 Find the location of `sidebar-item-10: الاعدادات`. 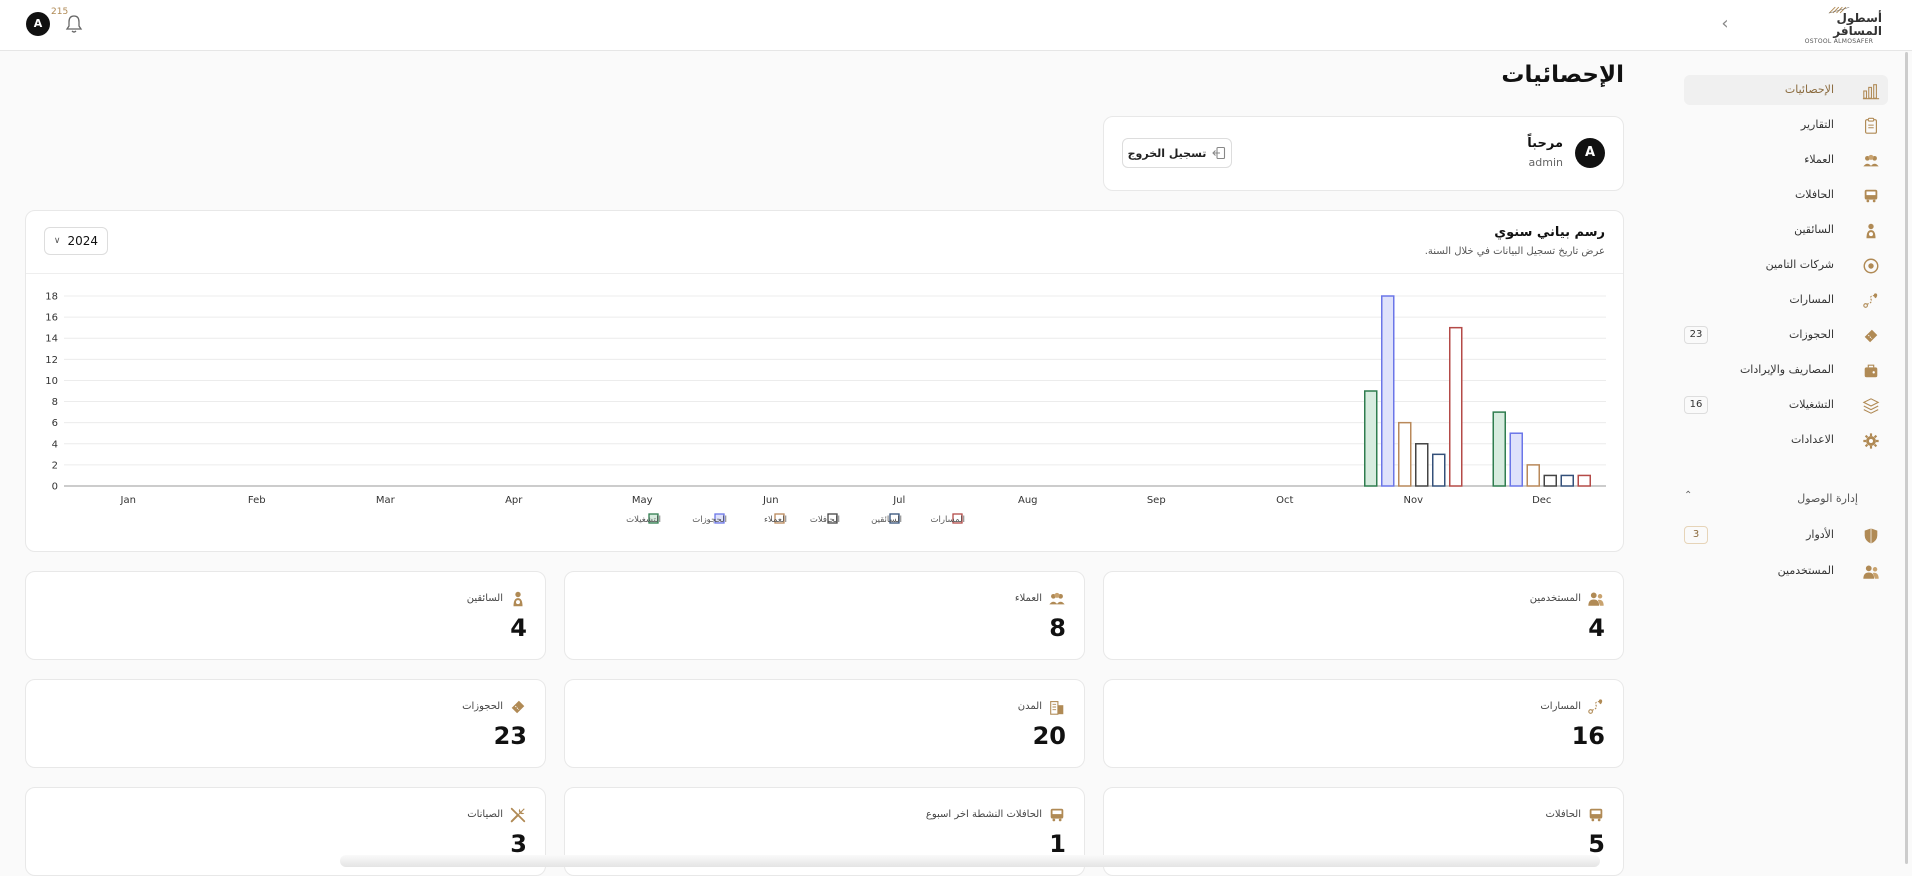

sidebar-item-10: الاعدادات is located at coordinates (1786, 440).